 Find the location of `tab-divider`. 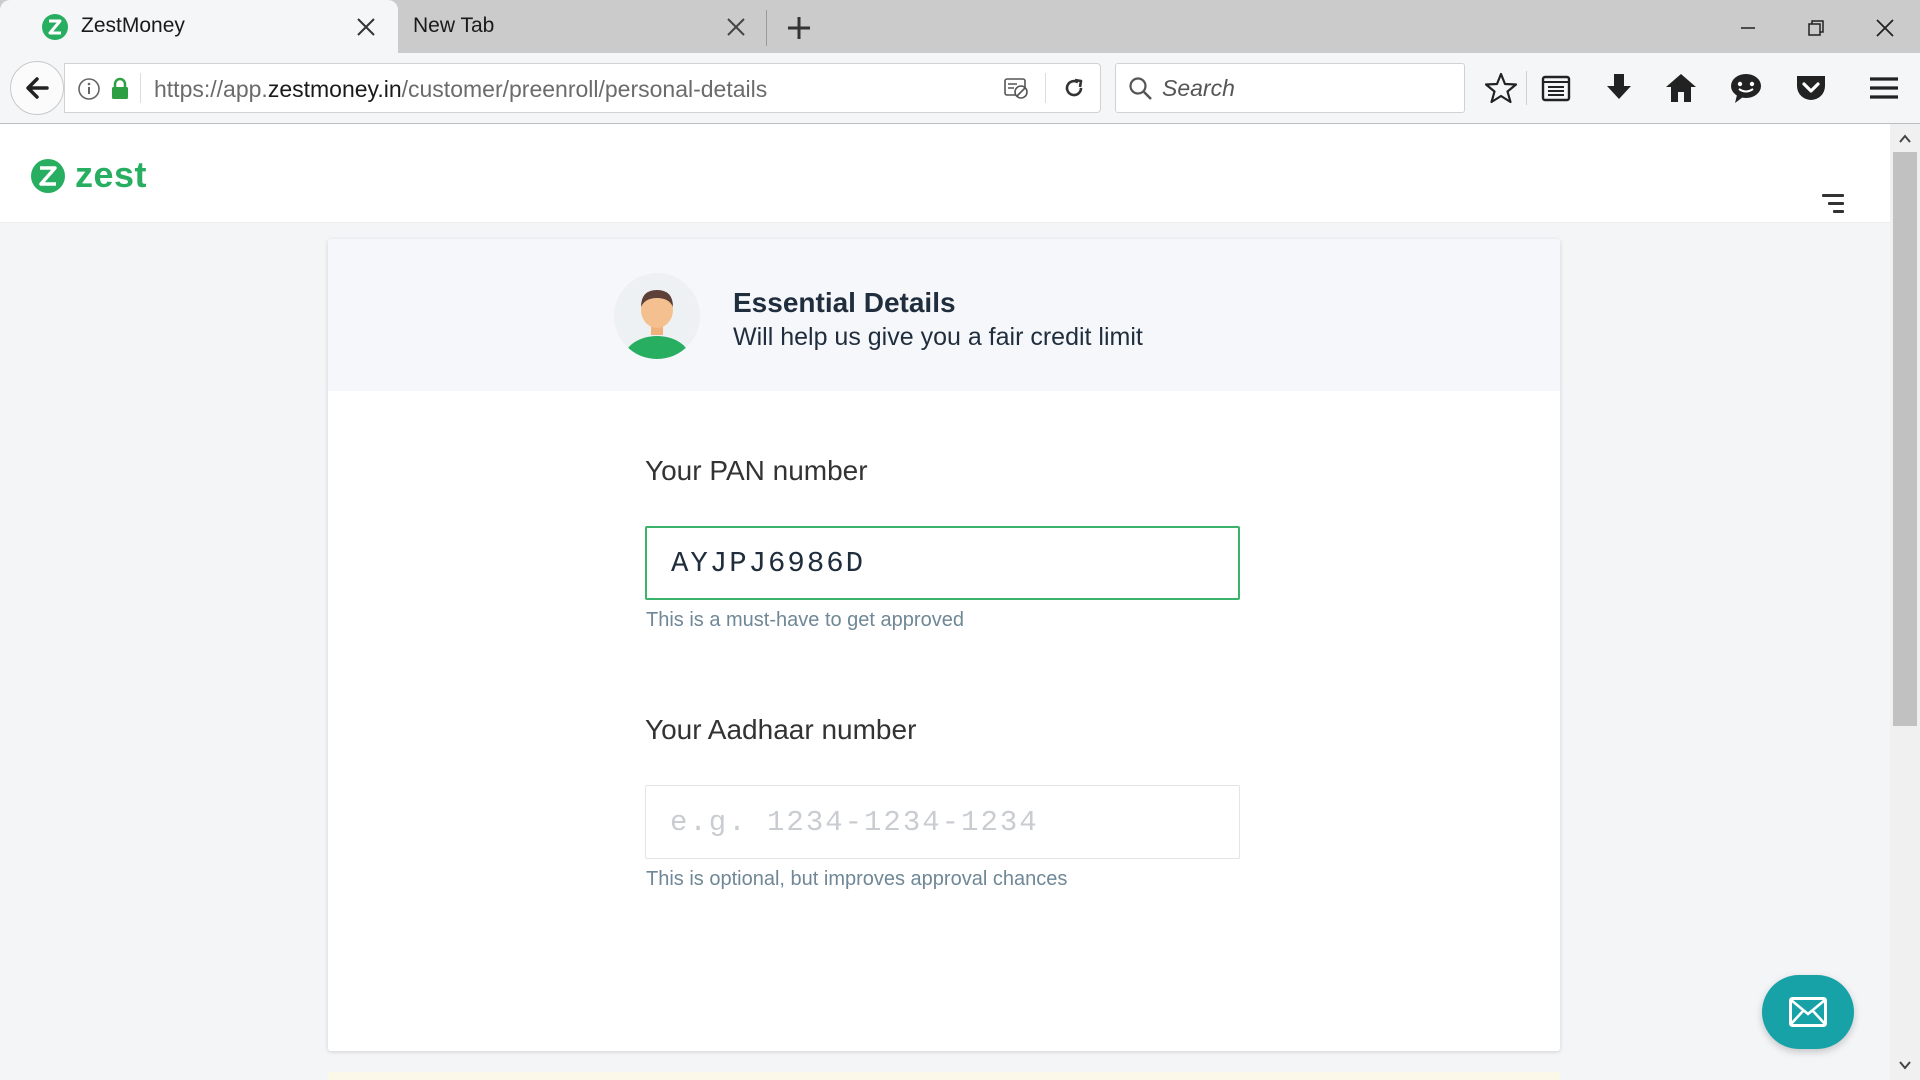

tab-divider is located at coordinates (766, 28).